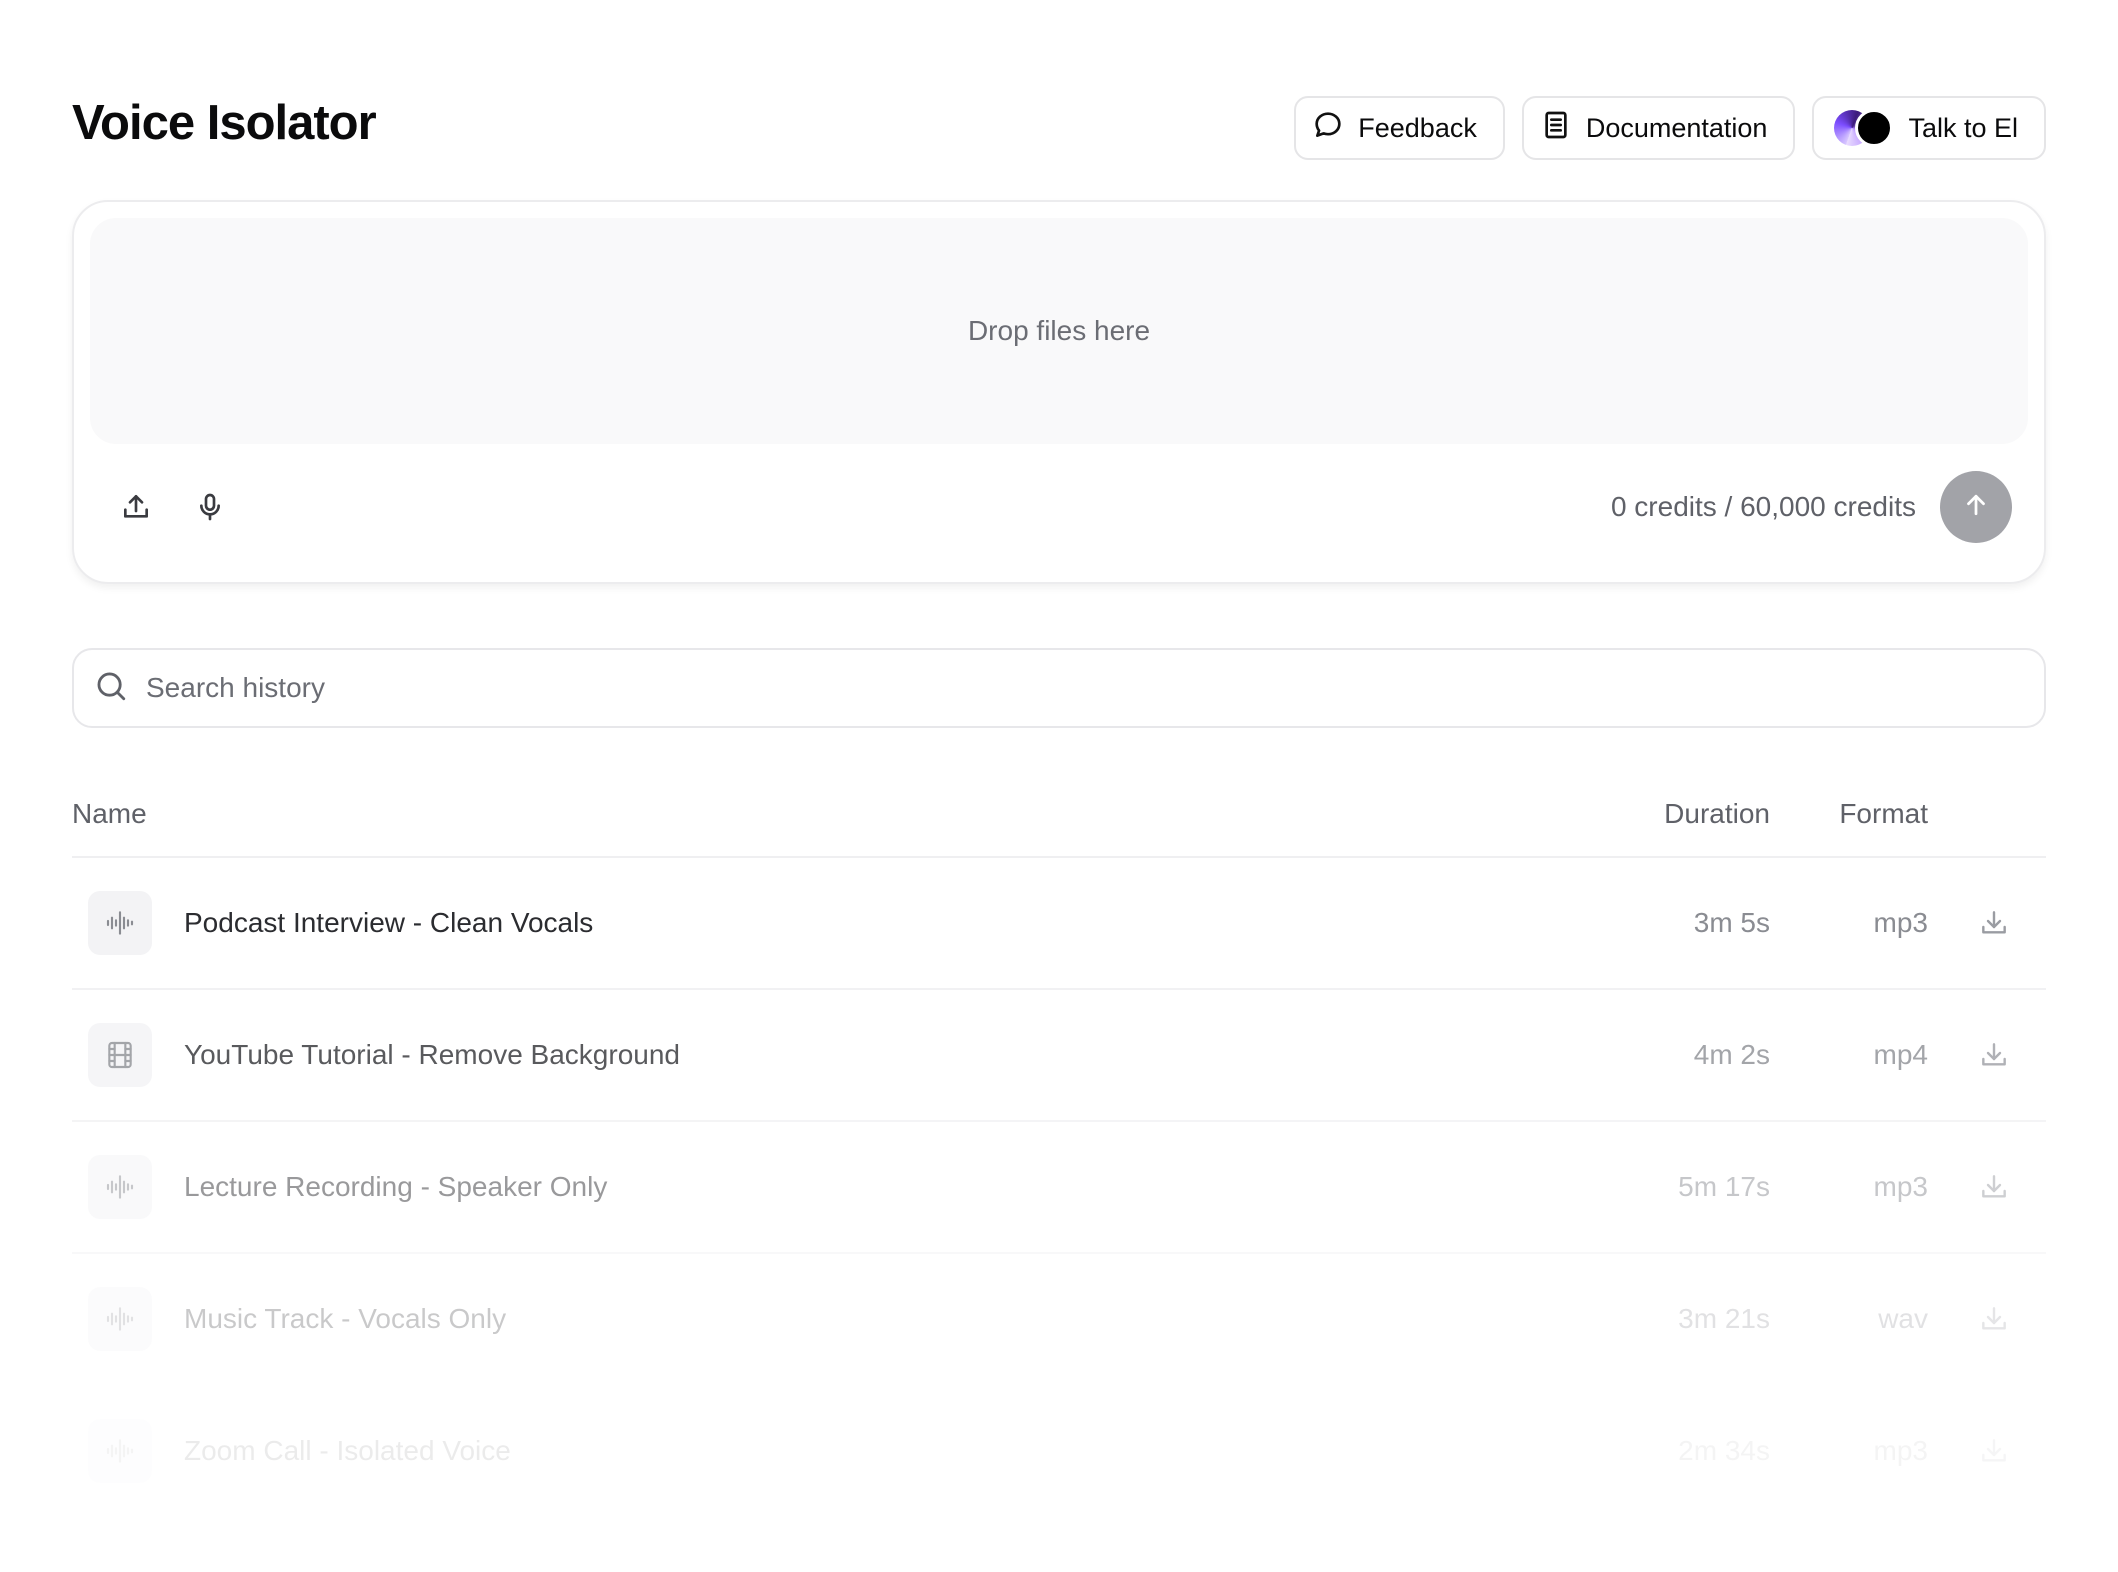 This screenshot has height=1572, width=2118. What do you see at coordinates (210, 507) in the screenshot?
I see `microphone-icon` at bounding box center [210, 507].